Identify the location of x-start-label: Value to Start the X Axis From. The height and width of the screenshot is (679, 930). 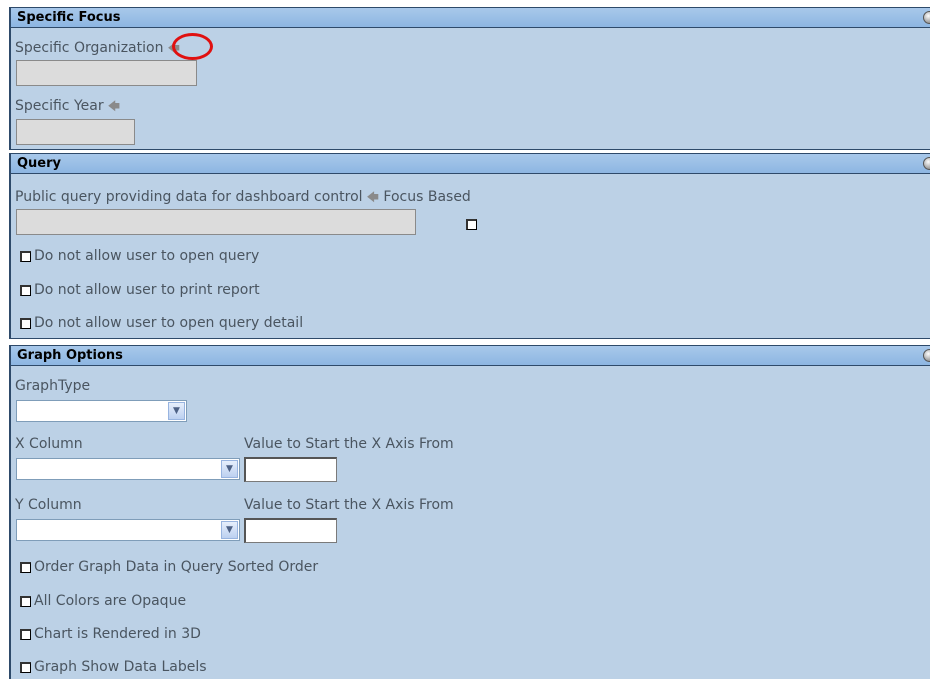
(349, 444).